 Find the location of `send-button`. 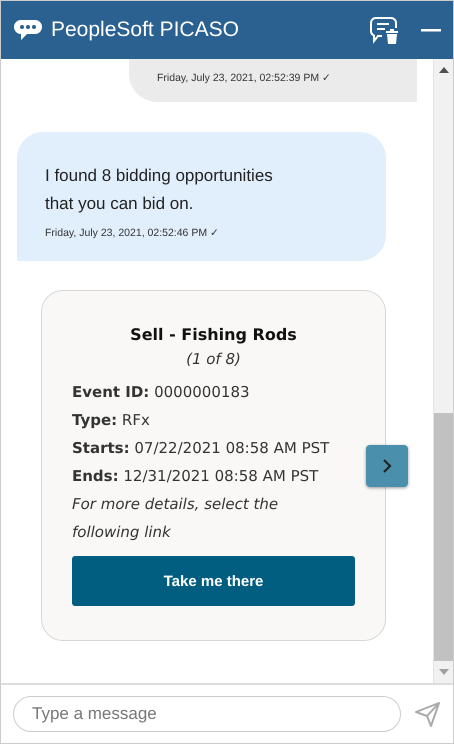

send-button is located at coordinates (427, 714).